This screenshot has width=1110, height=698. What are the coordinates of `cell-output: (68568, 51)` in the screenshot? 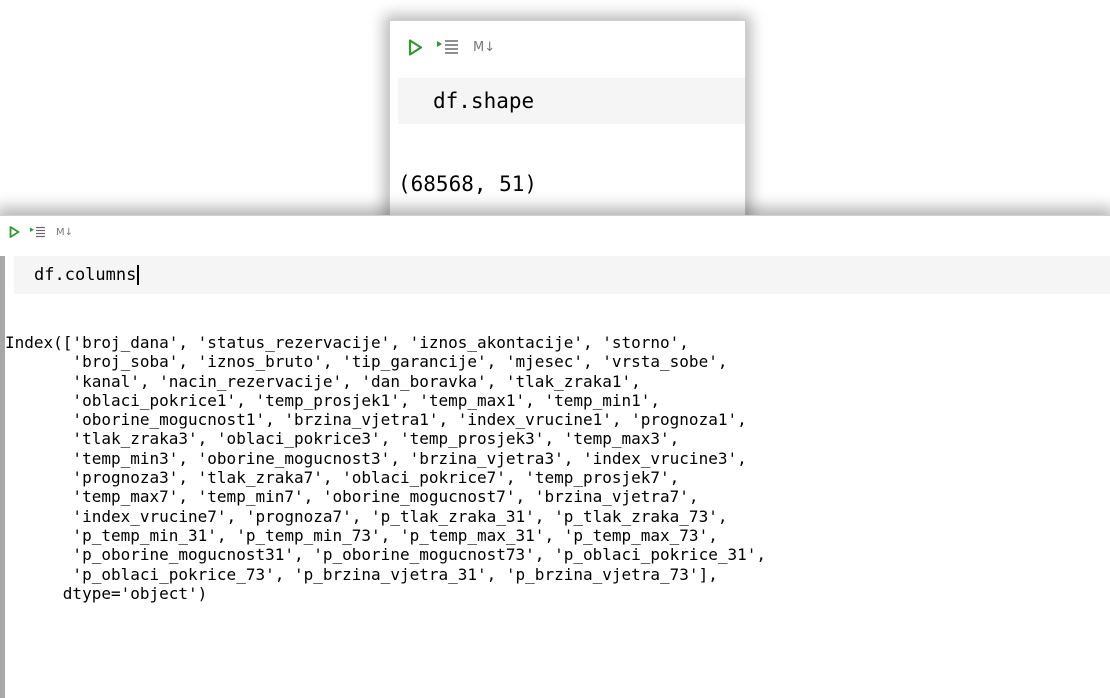 It's located at (468, 184).